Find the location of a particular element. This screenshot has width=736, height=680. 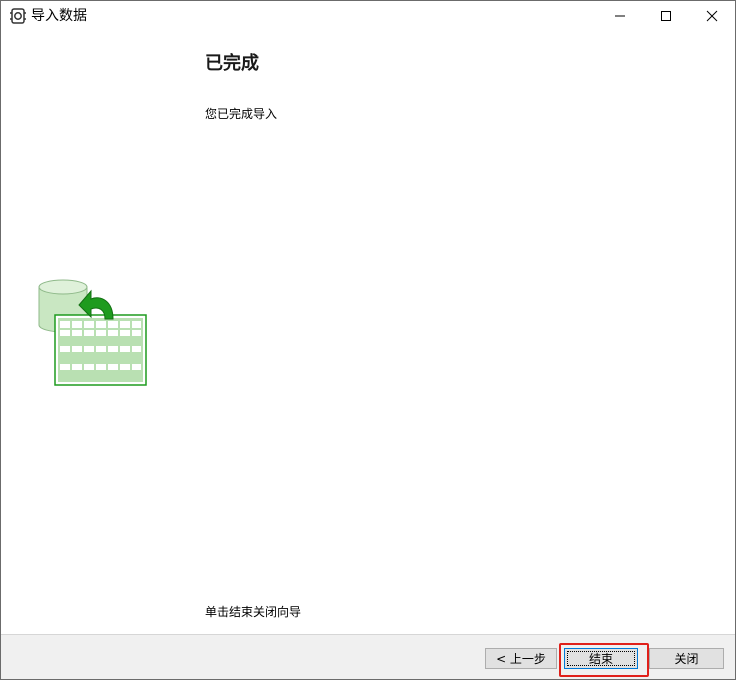

minimize-button is located at coordinates (620, 16).